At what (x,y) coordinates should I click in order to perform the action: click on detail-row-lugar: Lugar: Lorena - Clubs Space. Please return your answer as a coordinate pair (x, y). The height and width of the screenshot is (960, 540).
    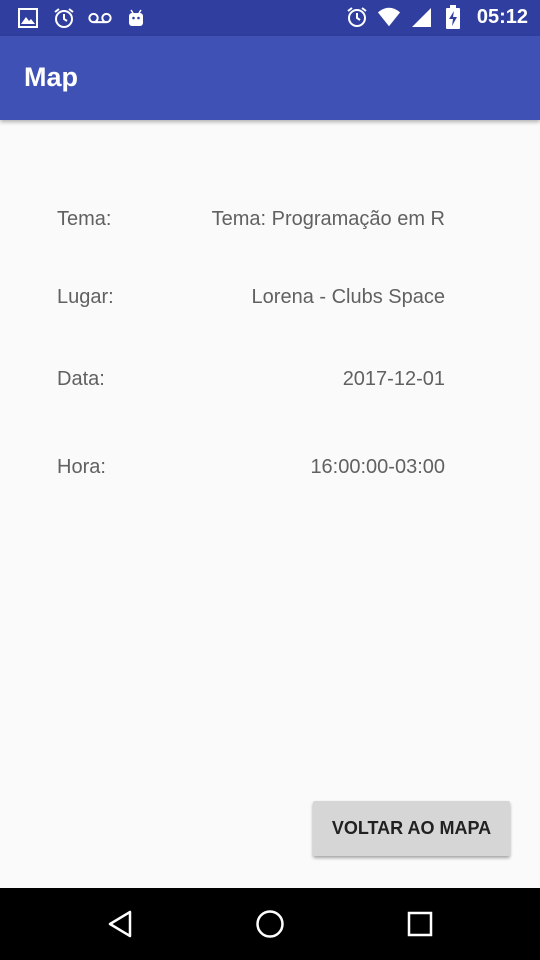
    Looking at the image, I should click on (251, 301).